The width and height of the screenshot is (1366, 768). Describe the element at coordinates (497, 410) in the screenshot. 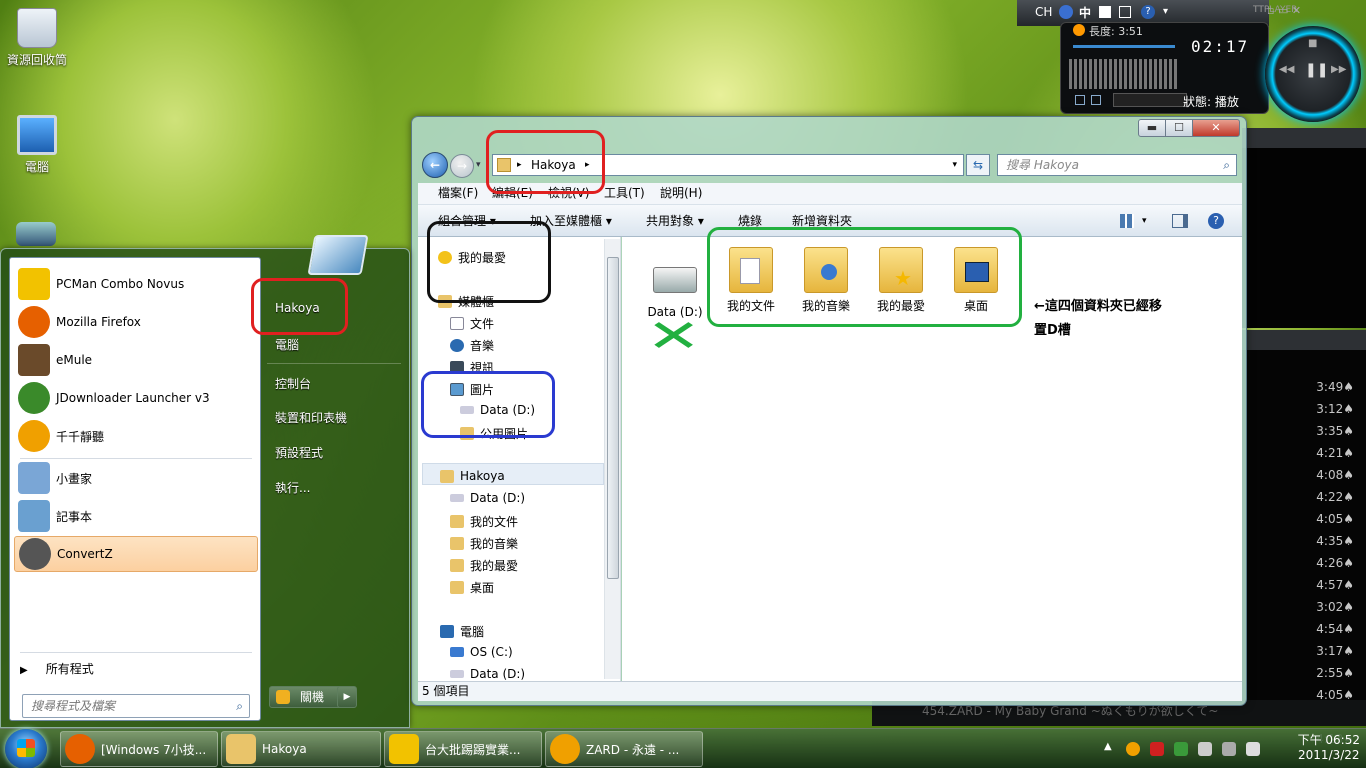

I see `nav-pictures-data-d: Data (D:)` at that location.